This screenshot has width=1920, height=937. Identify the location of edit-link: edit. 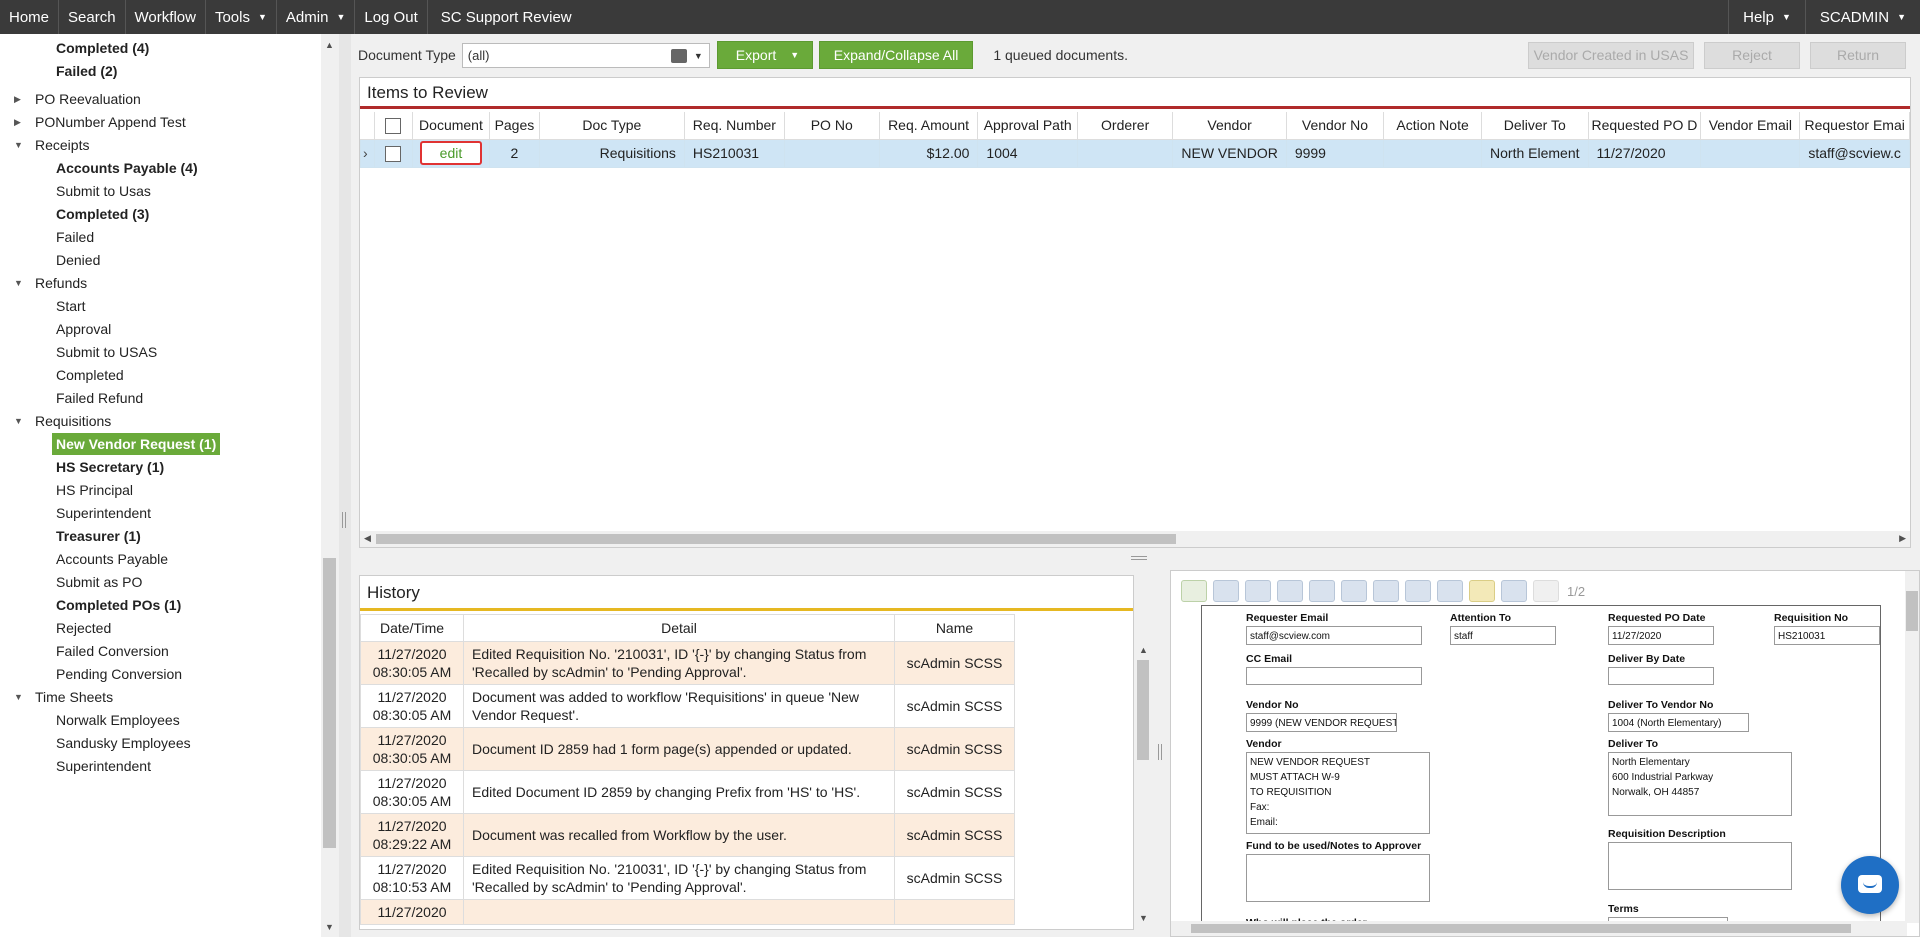
(451, 153).